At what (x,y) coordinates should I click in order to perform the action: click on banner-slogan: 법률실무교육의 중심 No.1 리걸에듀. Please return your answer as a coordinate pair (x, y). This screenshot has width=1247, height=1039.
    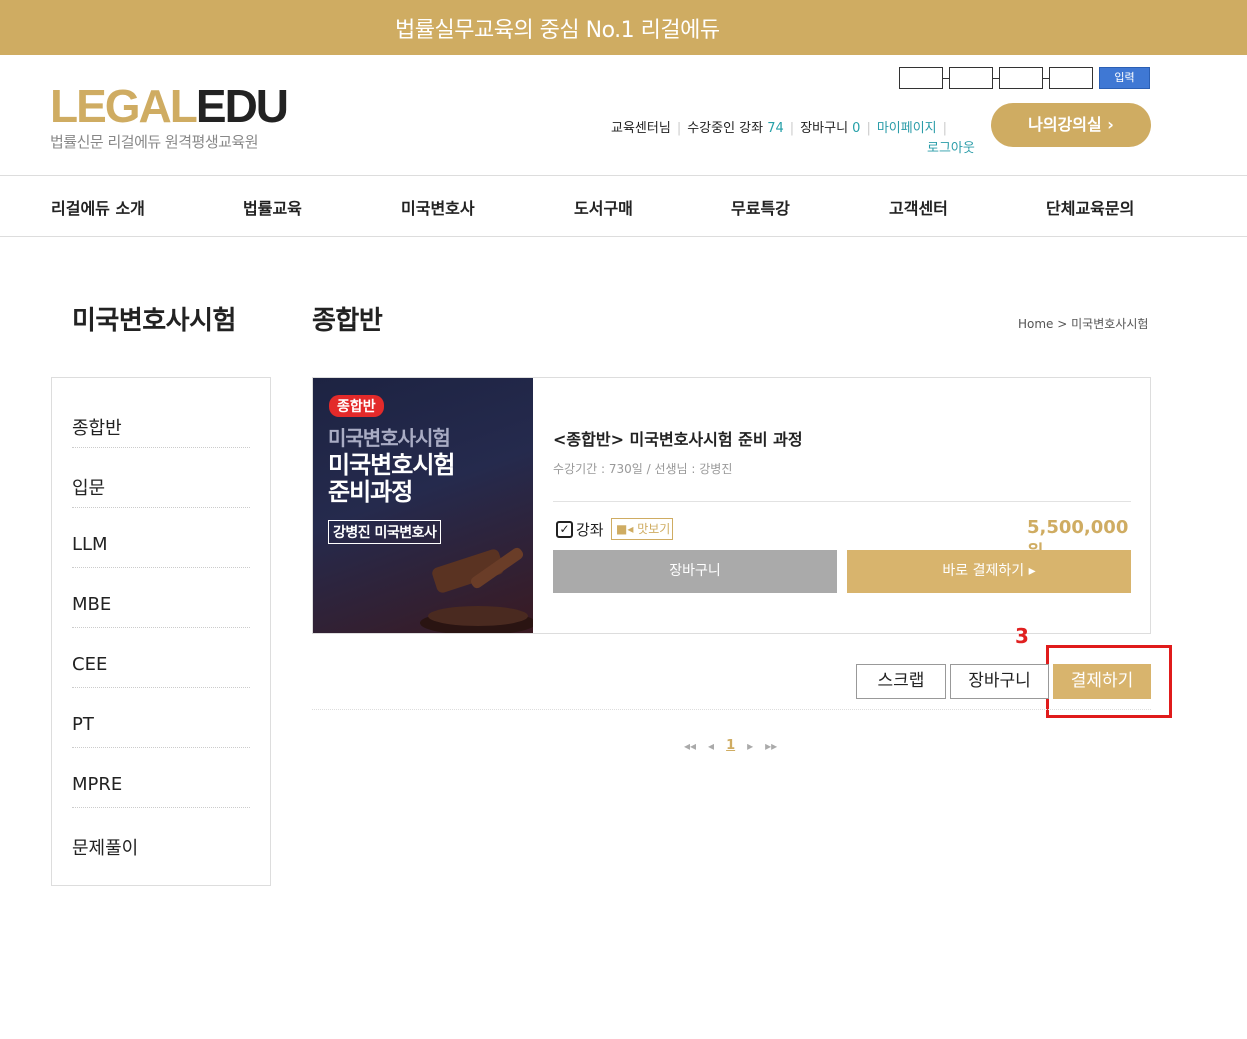
    Looking at the image, I should click on (557, 30).